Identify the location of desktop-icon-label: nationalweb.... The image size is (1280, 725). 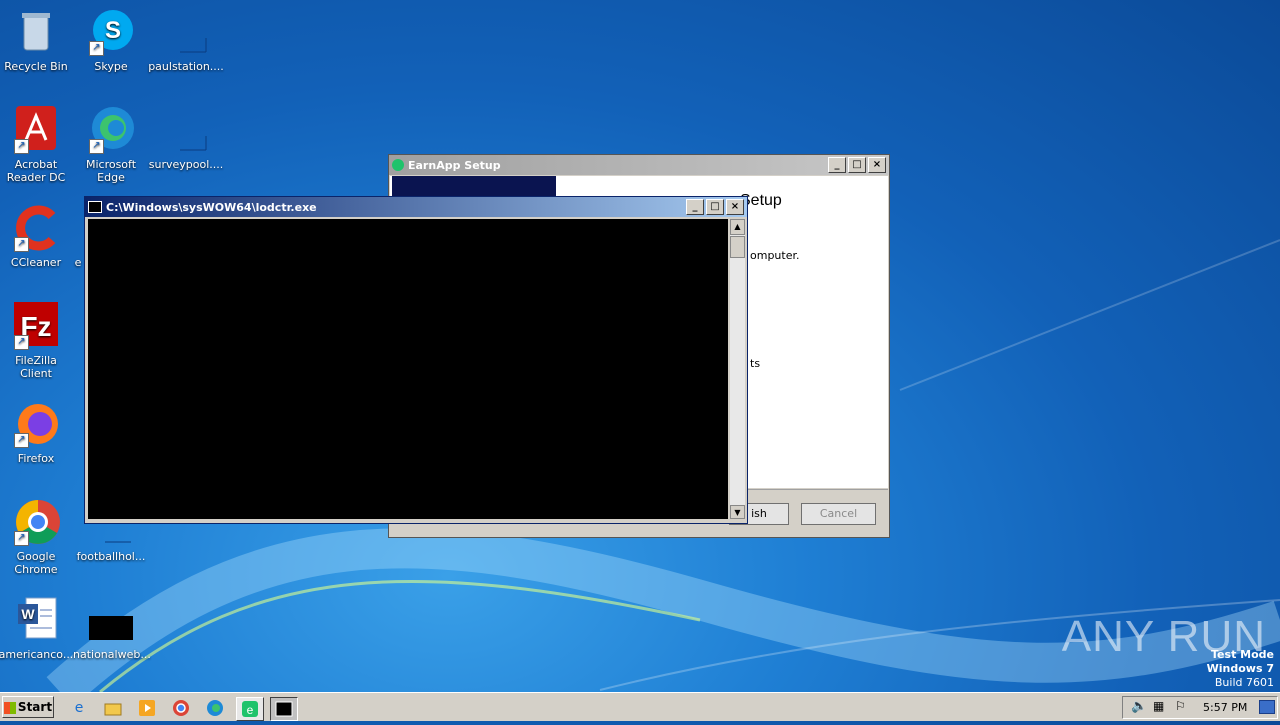
(112, 654).